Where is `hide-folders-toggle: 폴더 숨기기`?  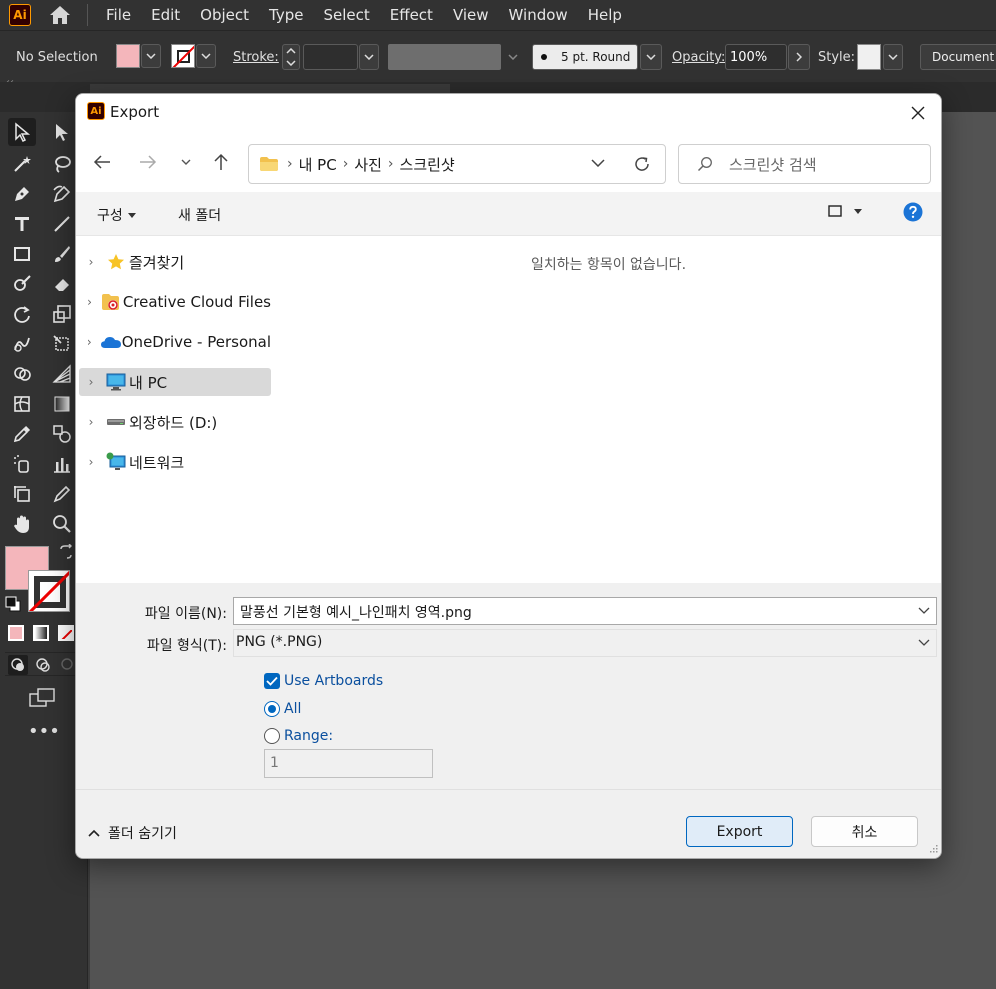
hide-folders-toggle: 폴더 숨기기 is located at coordinates (132, 833).